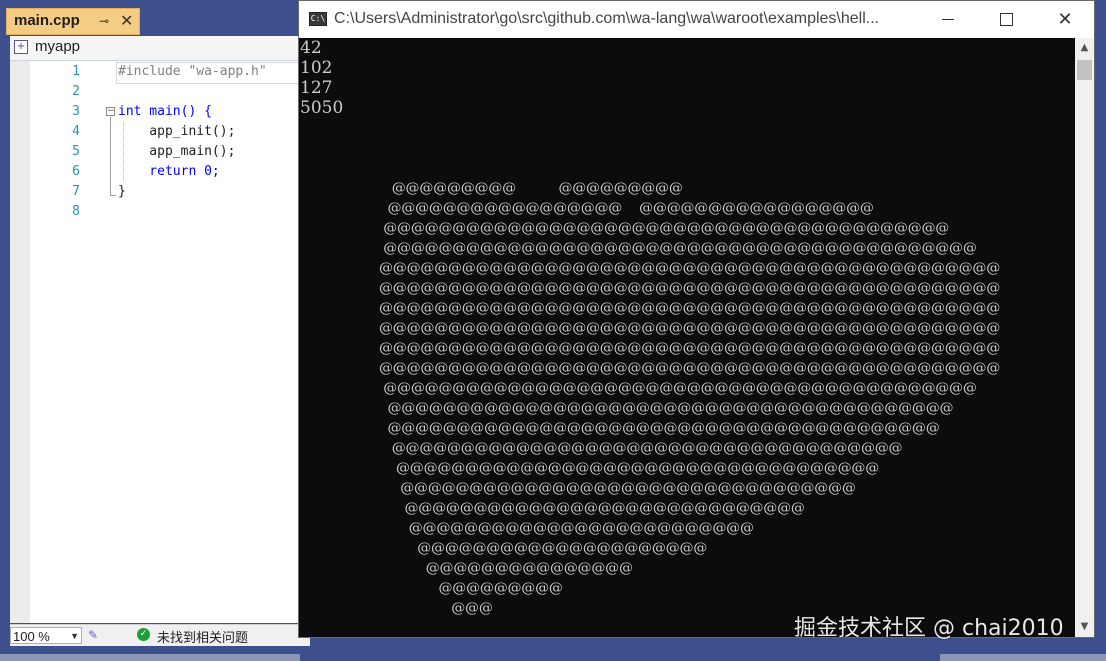 The image size is (1106, 661). I want to click on line-number: 4, so click(76, 131).